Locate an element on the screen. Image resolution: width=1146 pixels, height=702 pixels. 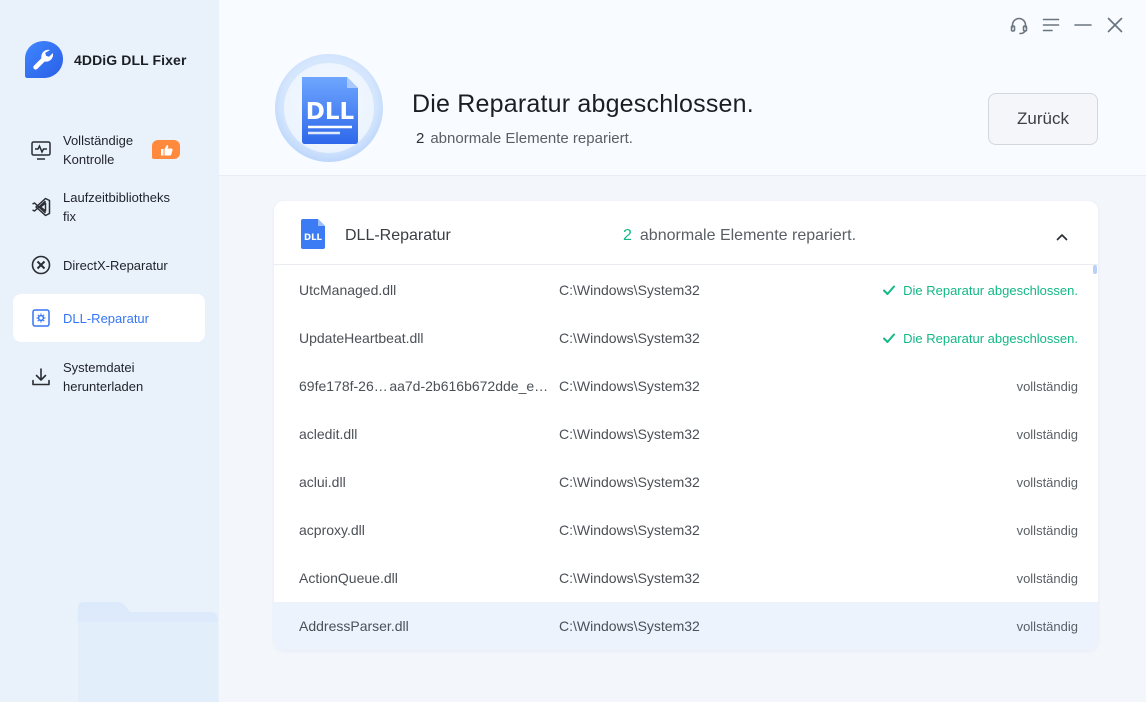
card-summary: 2 abnormale Elemente repariert. is located at coordinates (739, 236).